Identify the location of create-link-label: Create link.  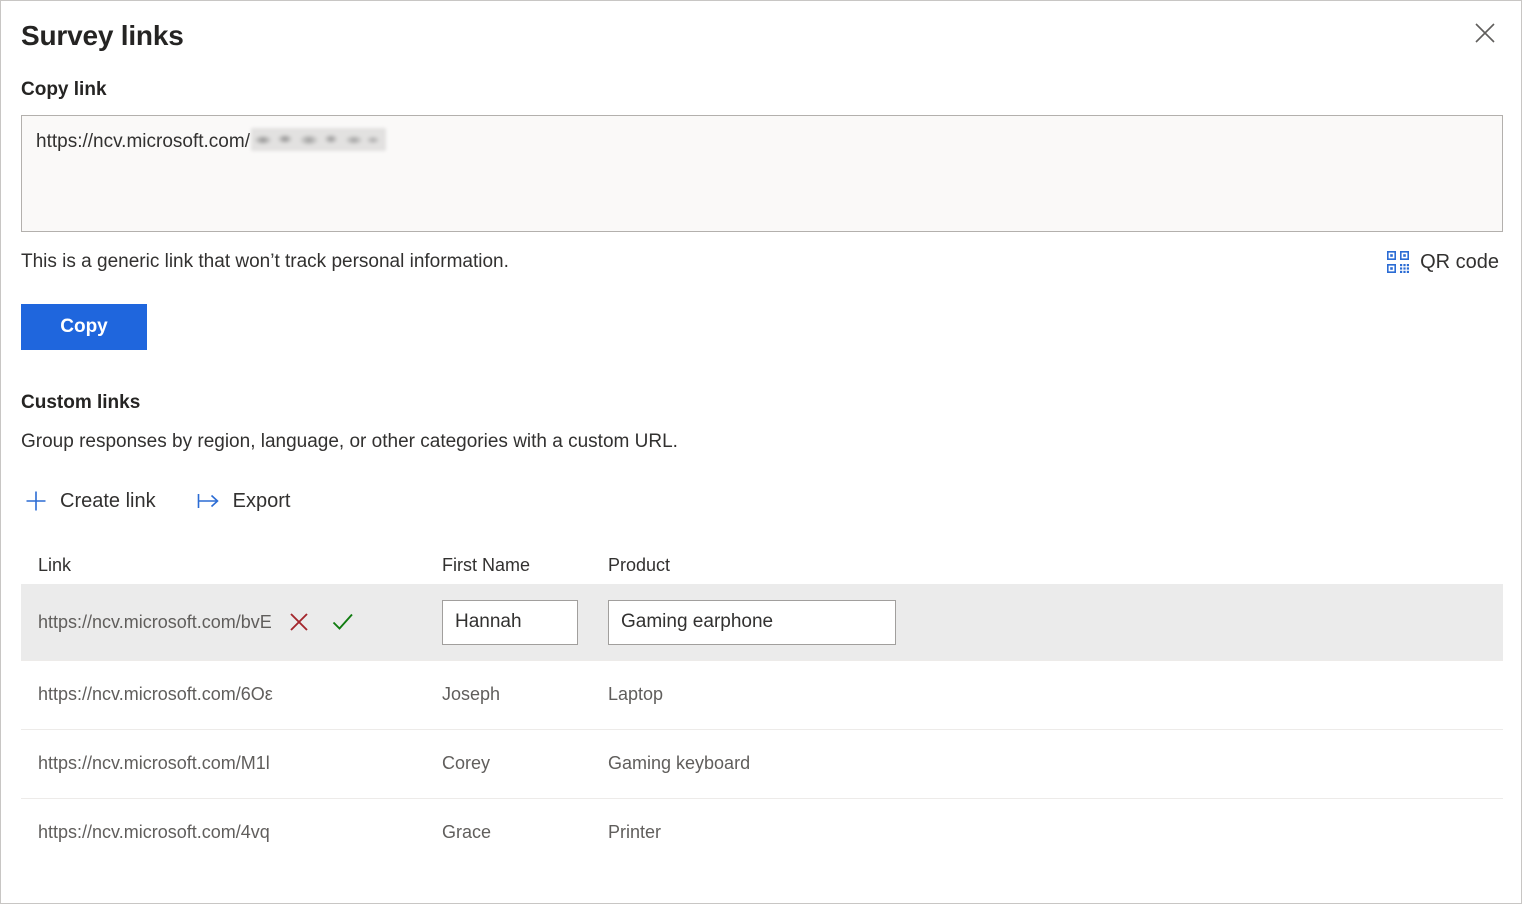
(108, 500).